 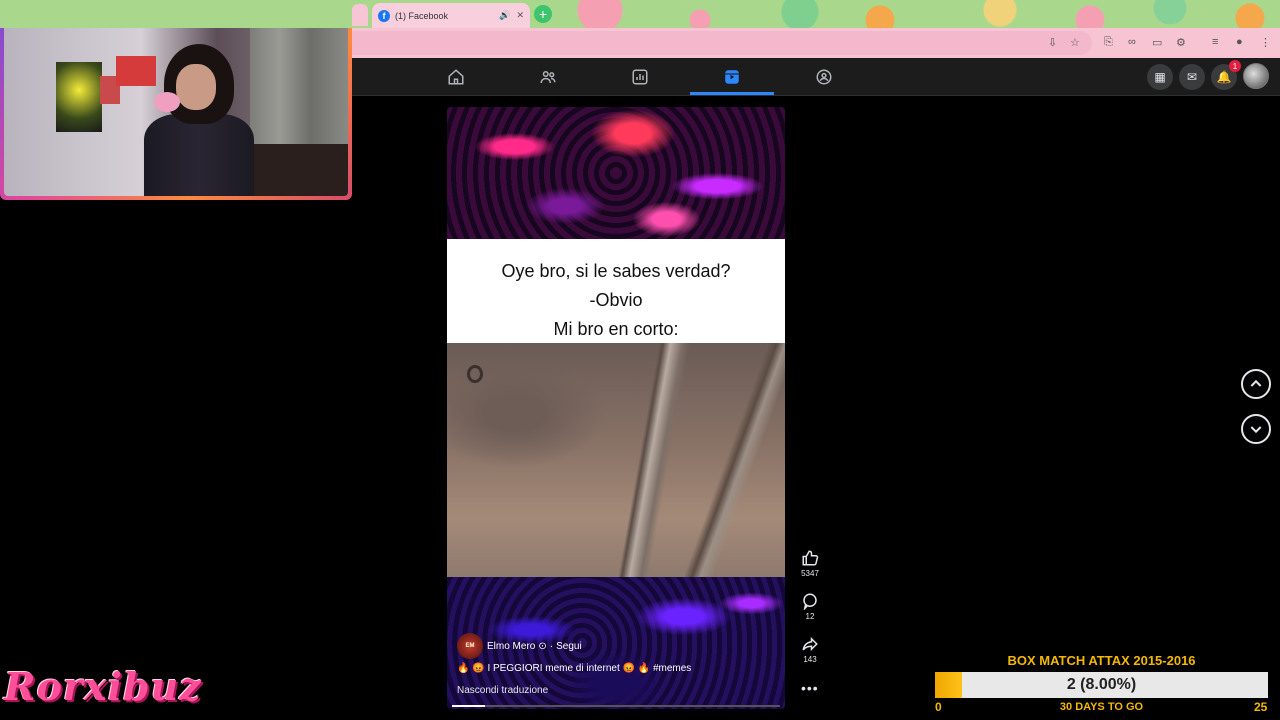 What do you see at coordinates (1052, 42) in the screenshot?
I see `install-icon: ⇩` at bounding box center [1052, 42].